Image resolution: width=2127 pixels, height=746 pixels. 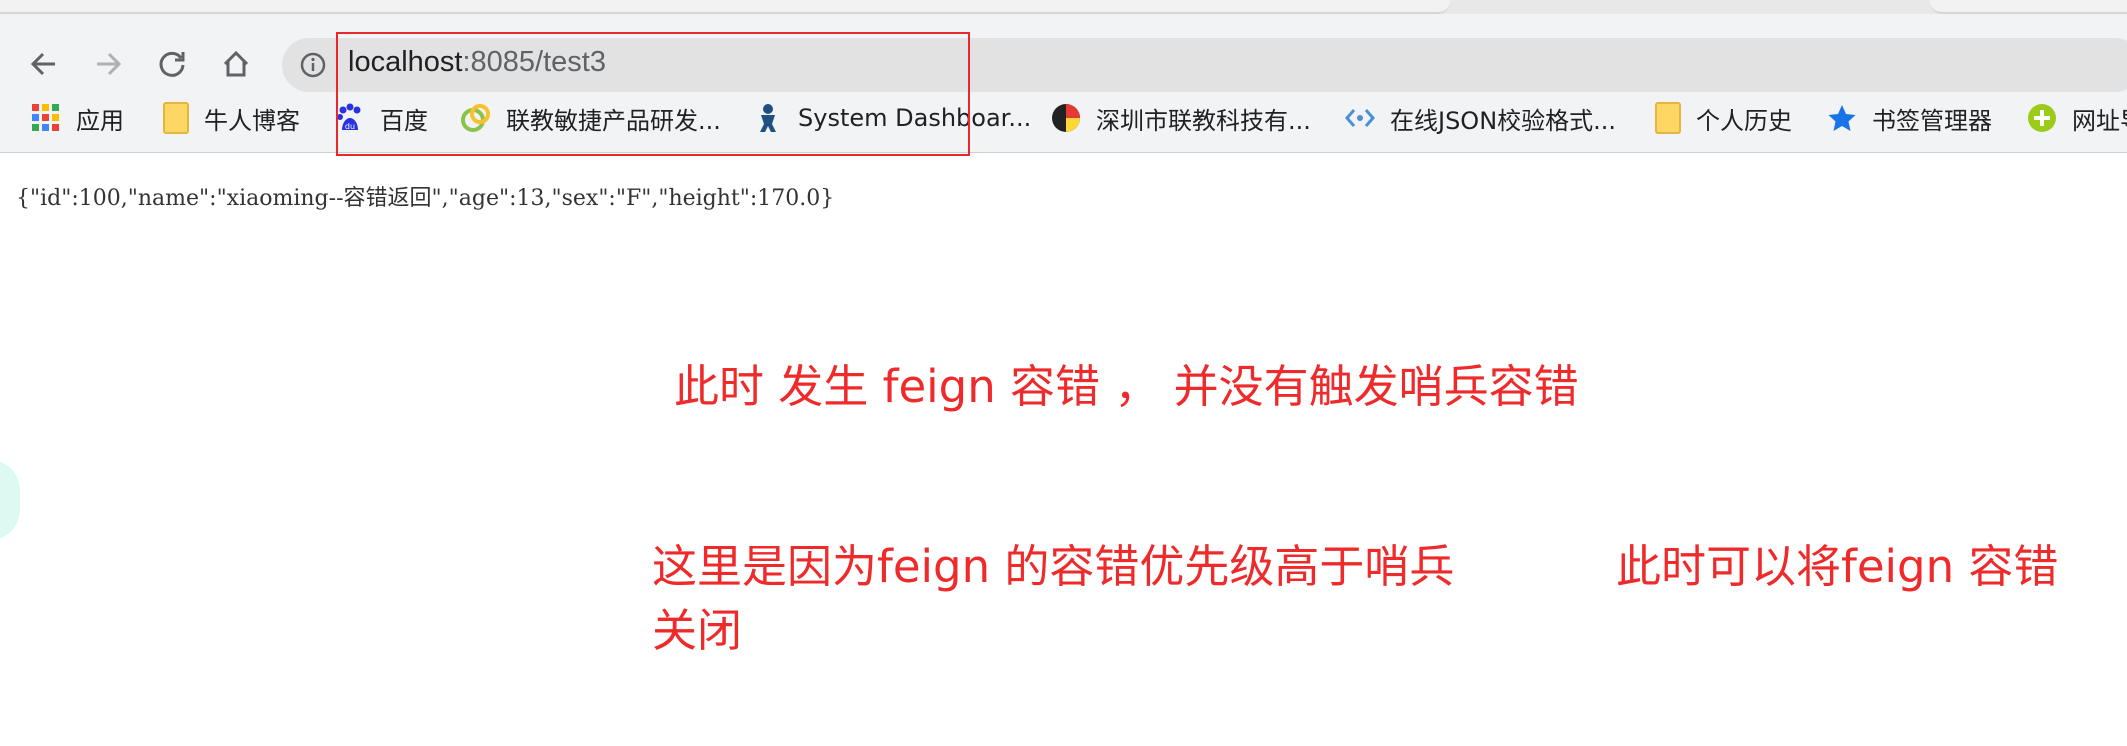 What do you see at coordinates (100, 120) in the screenshot?
I see `bookmark-label: 应用` at bounding box center [100, 120].